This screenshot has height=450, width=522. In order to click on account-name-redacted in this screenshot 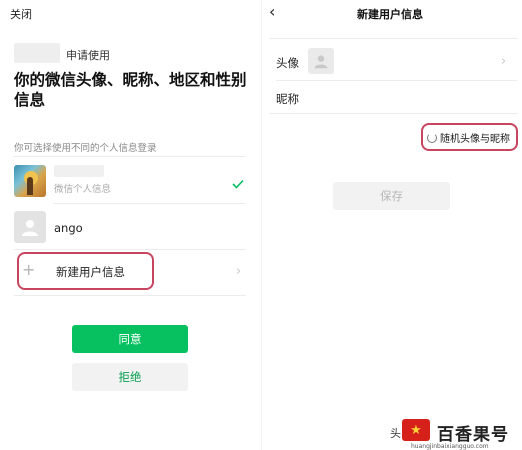, I will do `click(79, 171)`.